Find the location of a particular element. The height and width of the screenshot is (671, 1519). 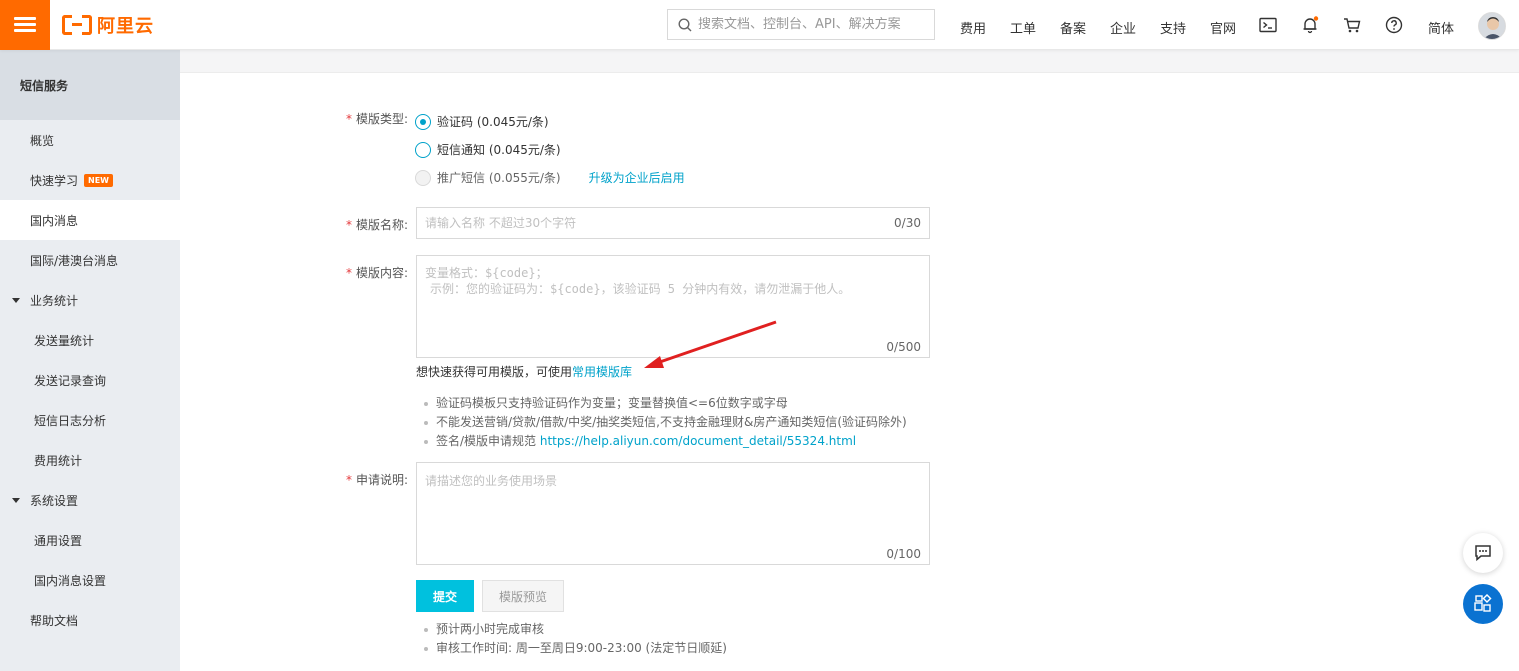

header-strip is located at coordinates (849, 61).